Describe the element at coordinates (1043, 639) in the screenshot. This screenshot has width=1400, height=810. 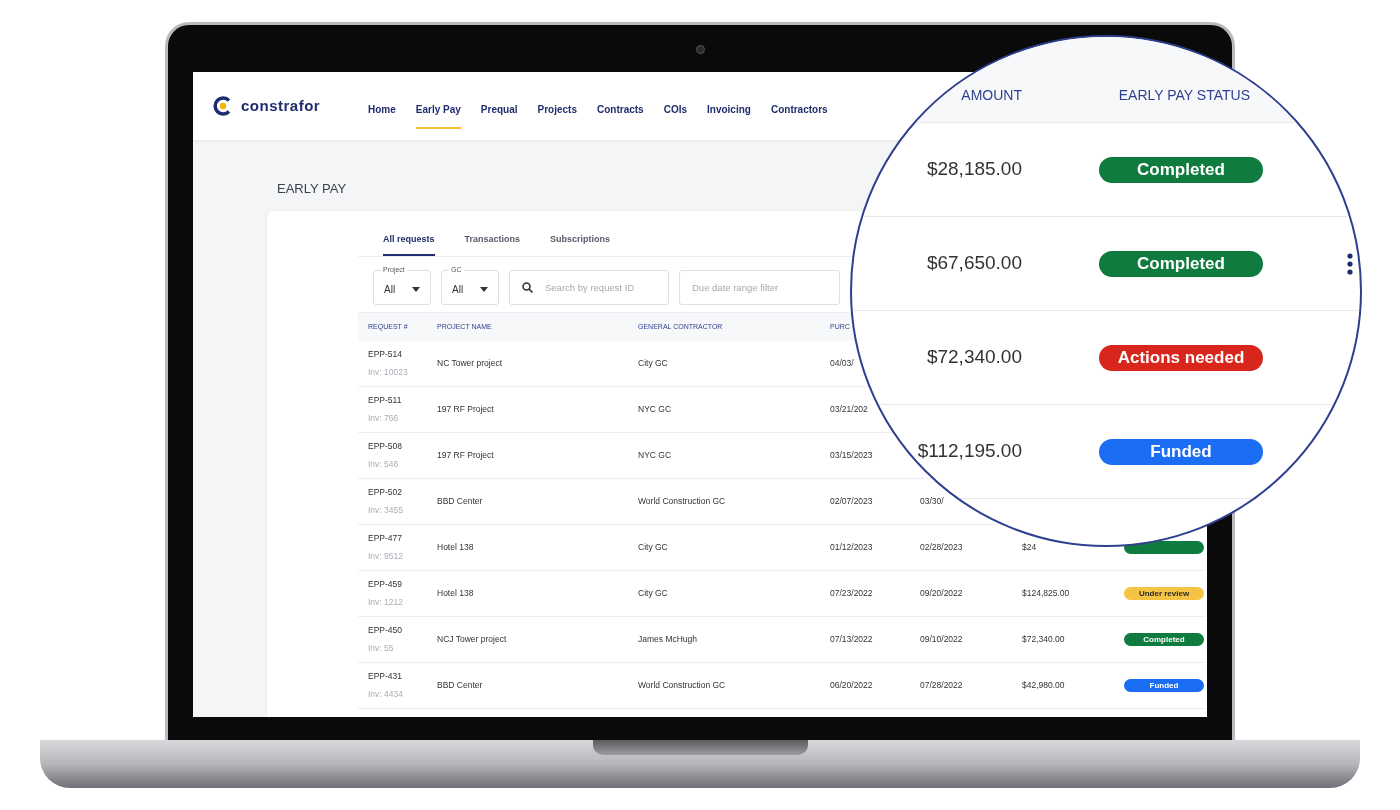
I see `table-cell: $72,340.00` at that location.